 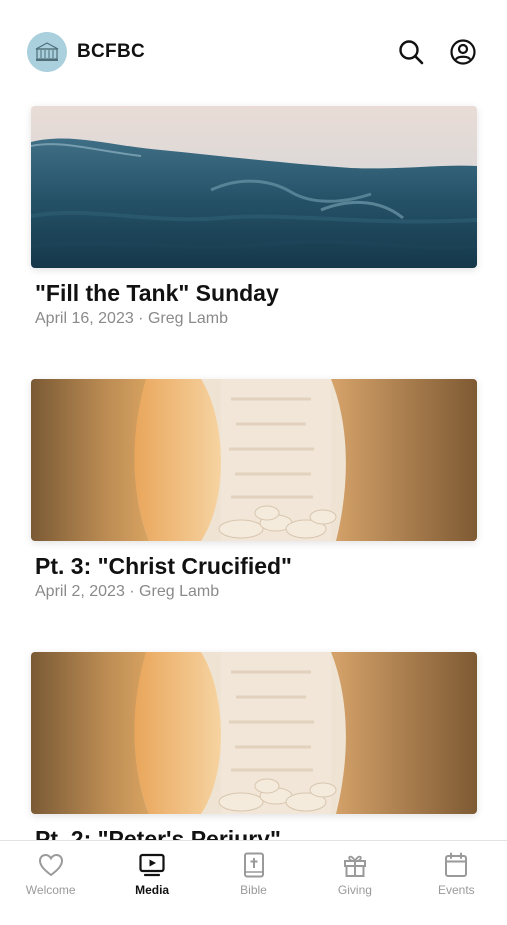 I want to click on tab-label: Giving, so click(x=354, y=890).